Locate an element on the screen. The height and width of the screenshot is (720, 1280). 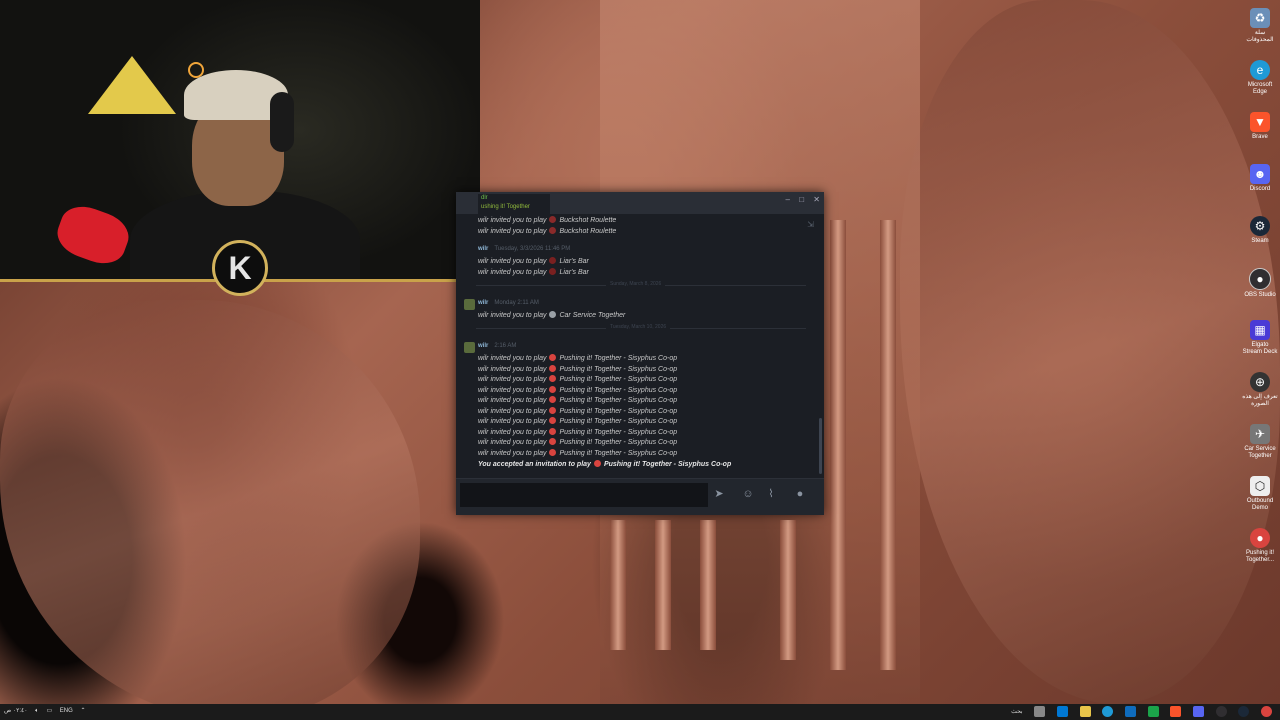
desktop-icon-car-service: ✈ Car Service Together is located at coordinates (1260, 449).